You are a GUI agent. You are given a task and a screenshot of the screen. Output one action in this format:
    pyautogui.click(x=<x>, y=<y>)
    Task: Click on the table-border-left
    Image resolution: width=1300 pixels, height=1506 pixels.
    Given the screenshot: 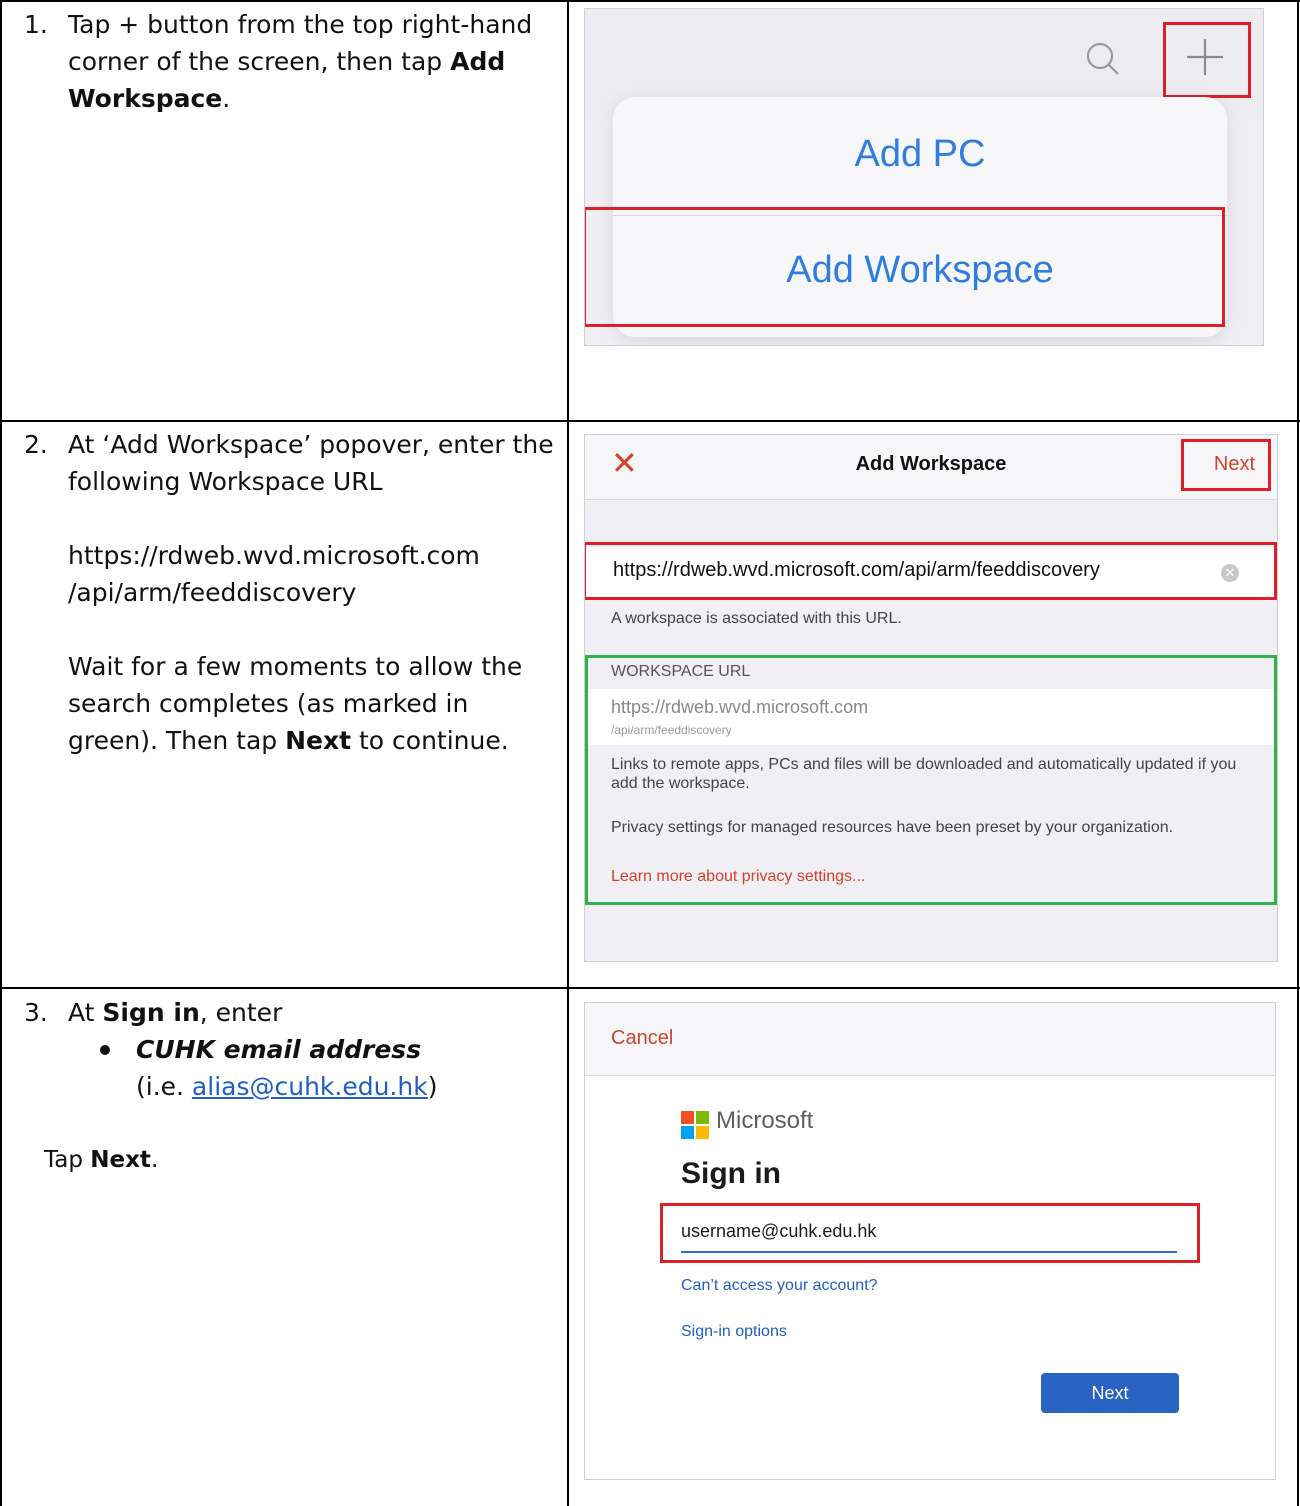 What is the action you would take?
    pyautogui.click(x=1, y=753)
    